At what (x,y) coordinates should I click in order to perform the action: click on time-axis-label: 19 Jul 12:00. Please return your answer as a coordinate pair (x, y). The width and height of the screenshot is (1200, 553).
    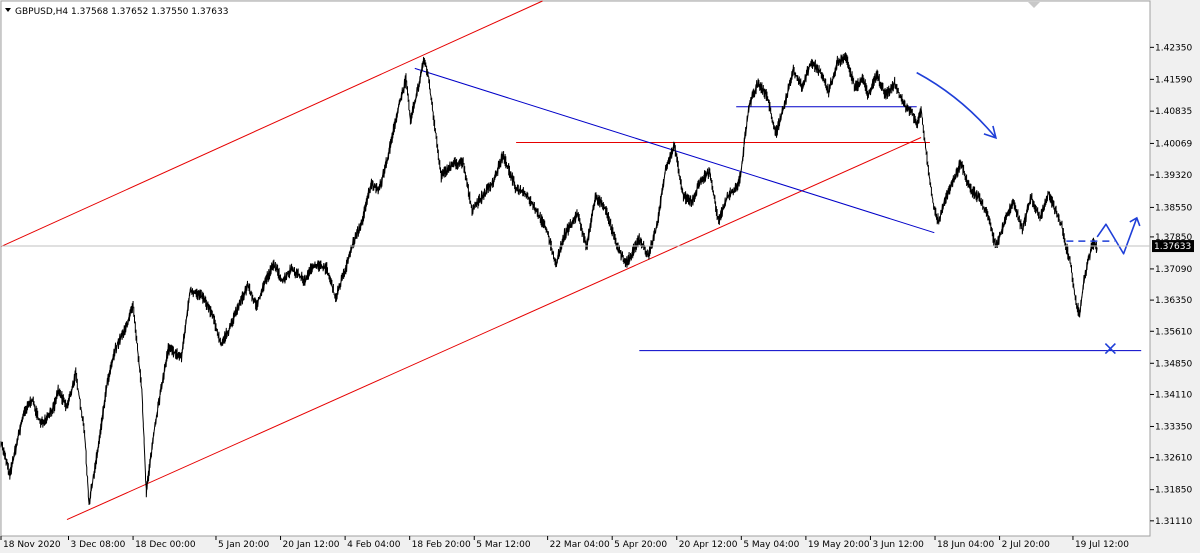
    Looking at the image, I should click on (1102, 545).